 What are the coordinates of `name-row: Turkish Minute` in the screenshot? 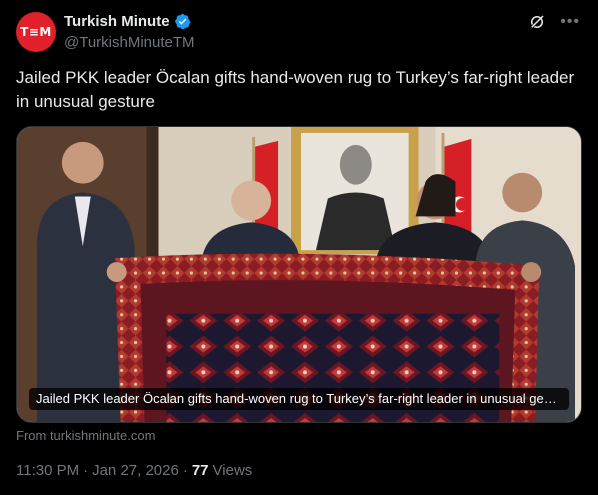 It's located at (129, 21).